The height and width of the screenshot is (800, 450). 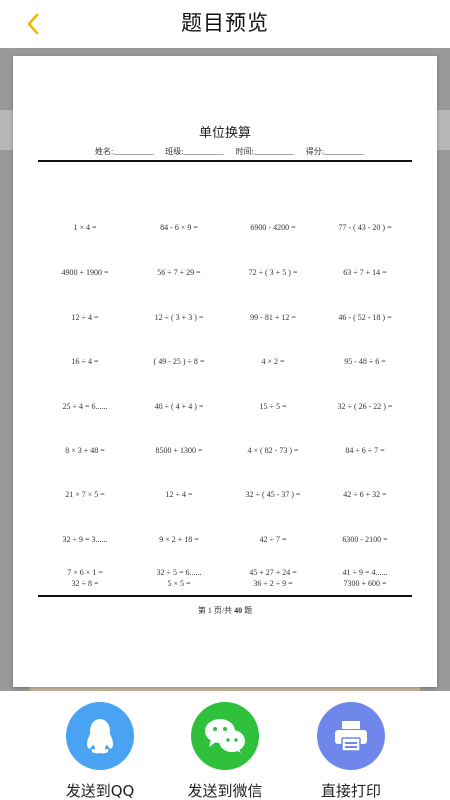 I want to click on problem-item: 21 × 7 × 5 =, so click(x=85, y=494).